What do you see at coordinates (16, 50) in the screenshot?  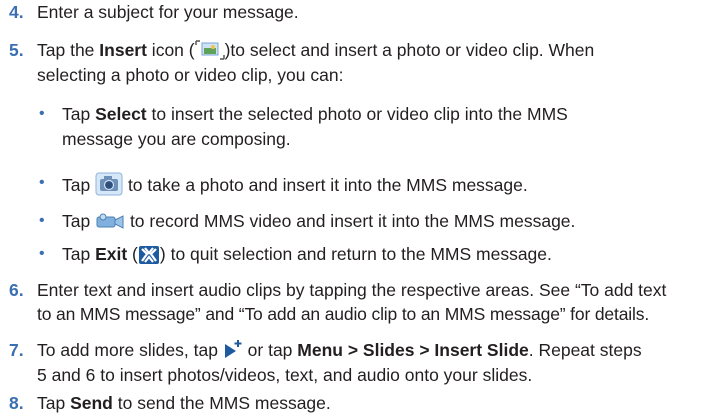 I see `step-number: 5.` at bounding box center [16, 50].